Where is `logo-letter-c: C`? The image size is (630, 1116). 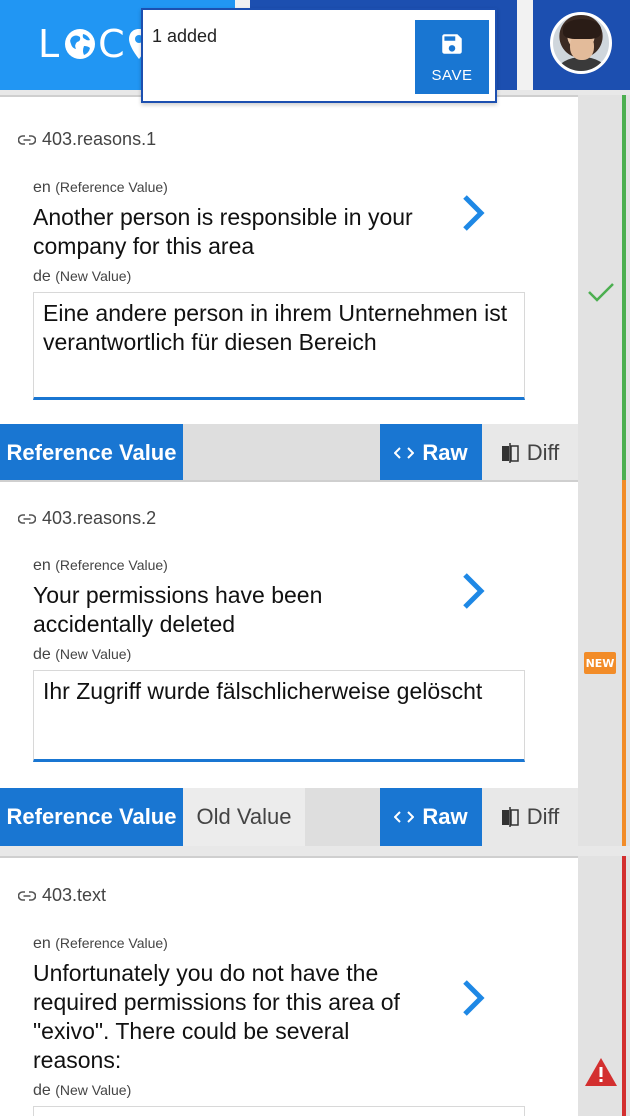
logo-letter-c: C is located at coordinates (113, 44).